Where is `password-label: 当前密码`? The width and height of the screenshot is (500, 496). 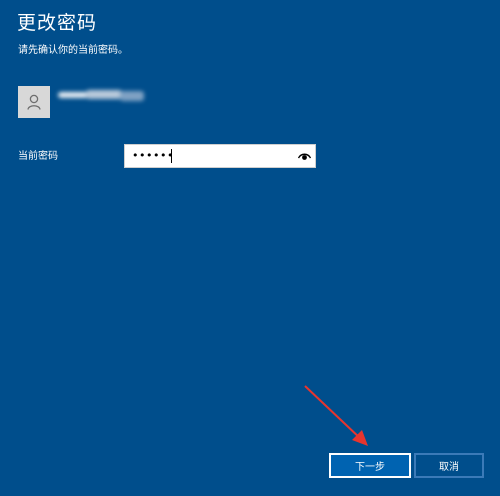 password-label: 当前密码 is located at coordinates (38, 156).